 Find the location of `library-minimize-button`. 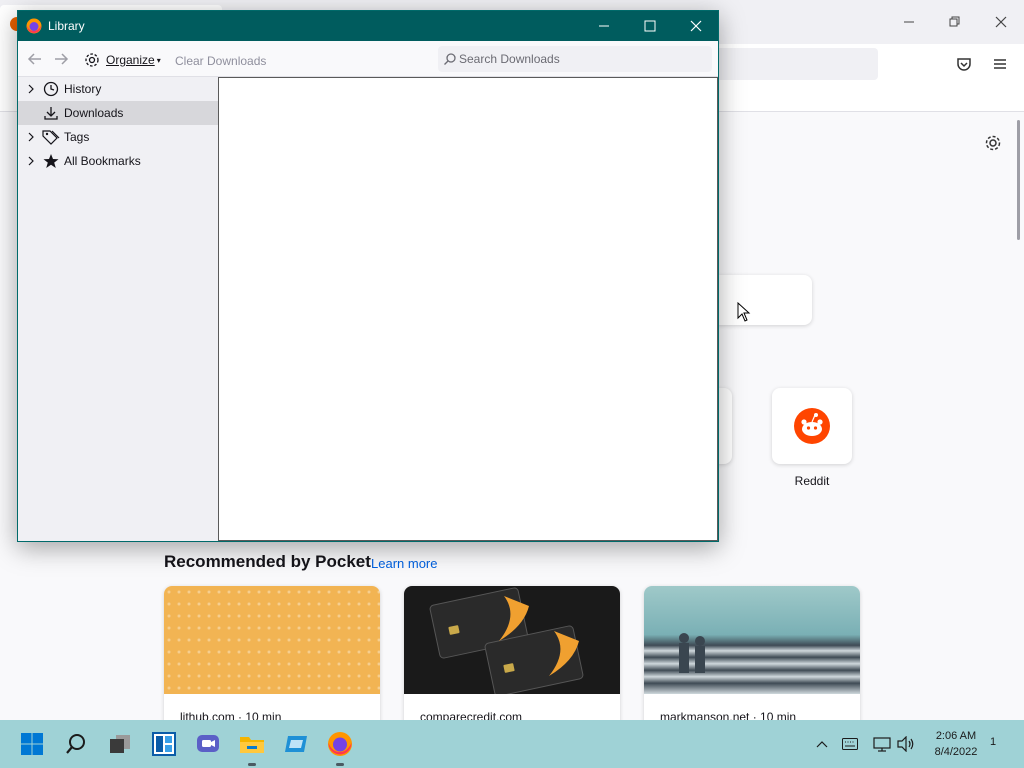

library-minimize-button is located at coordinates (604, 26).